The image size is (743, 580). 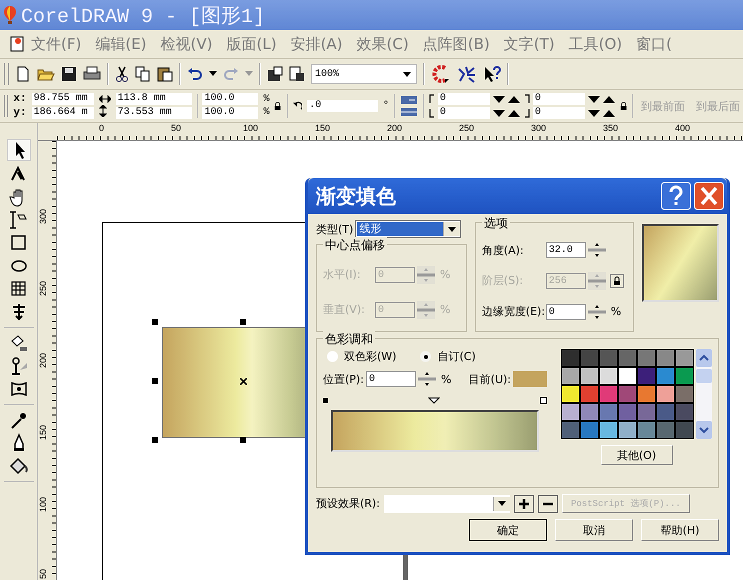 I want to click on rotation-angle-field: .0, so click(x=342, y=106).